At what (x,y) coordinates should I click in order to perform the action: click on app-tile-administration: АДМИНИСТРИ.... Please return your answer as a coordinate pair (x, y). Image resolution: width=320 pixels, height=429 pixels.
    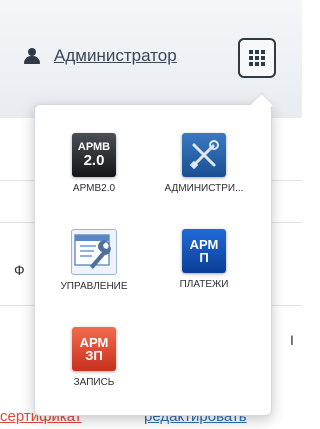
    Looking at the image, I should click on (204, 163).